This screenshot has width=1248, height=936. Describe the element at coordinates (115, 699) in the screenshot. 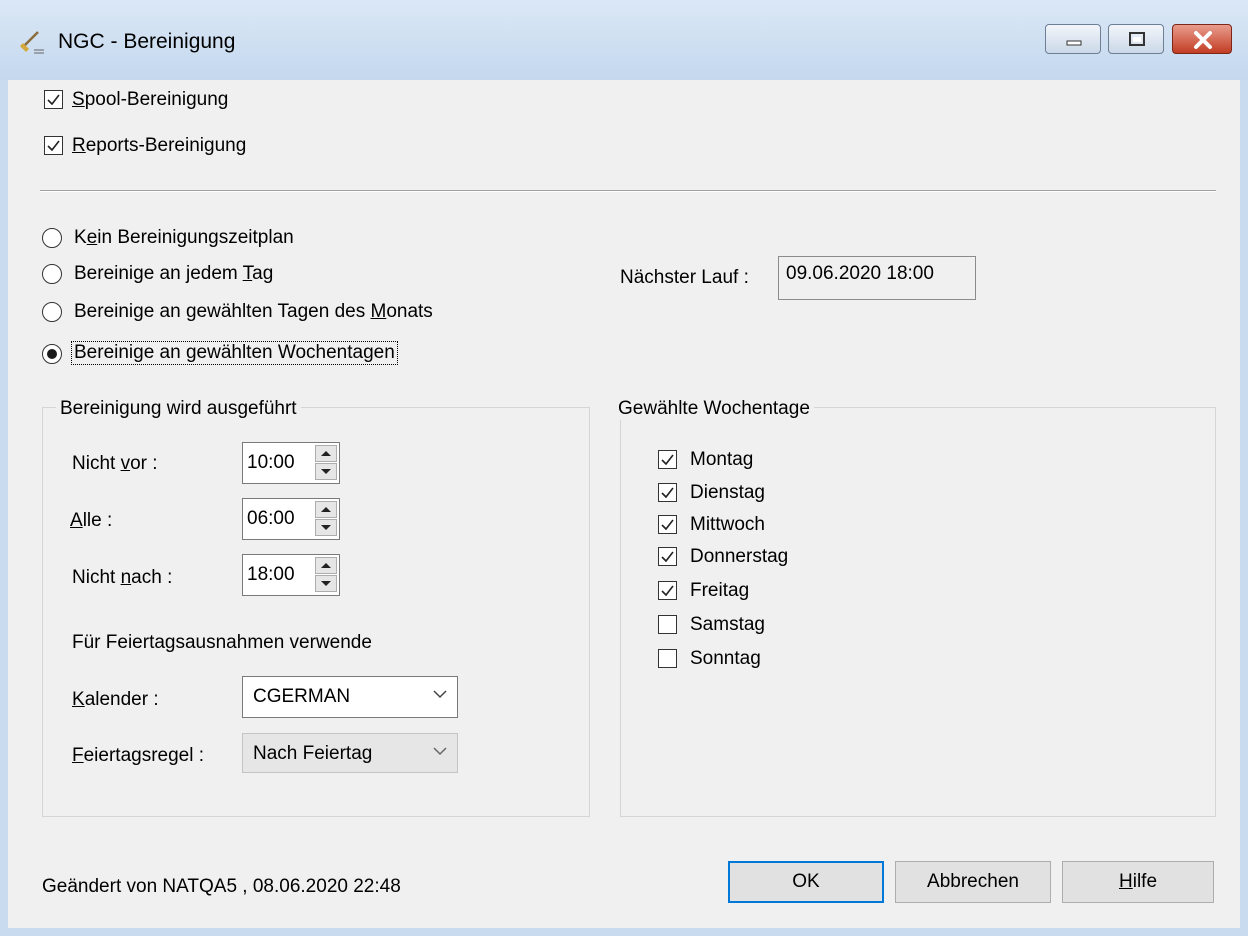

I see `calendar-label: Kalender :` at that location.